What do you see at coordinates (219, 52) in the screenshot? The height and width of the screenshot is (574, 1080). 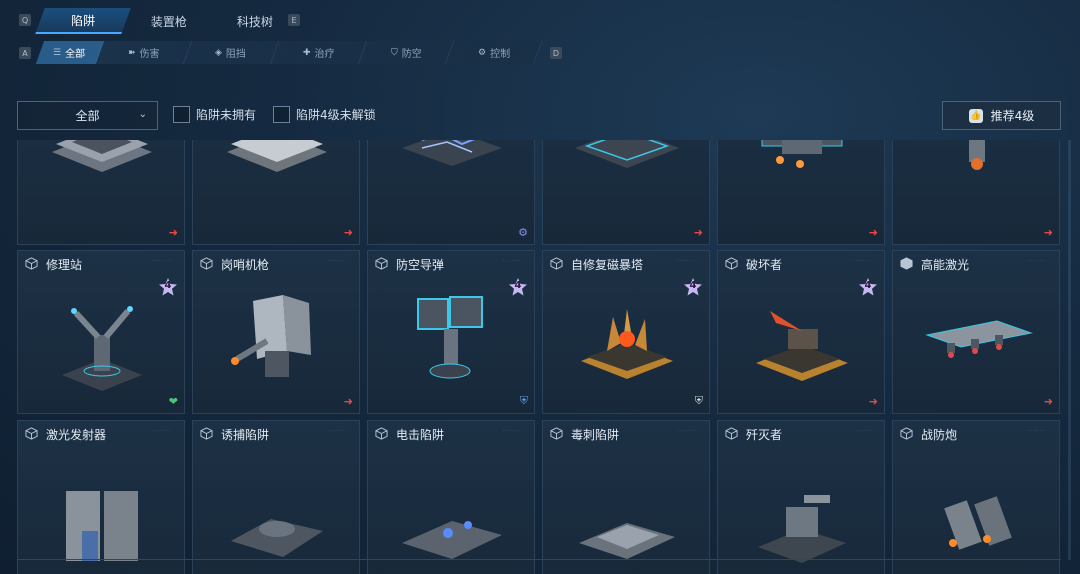 I see `block-icon: ◈` at bounding box center [219, 52].